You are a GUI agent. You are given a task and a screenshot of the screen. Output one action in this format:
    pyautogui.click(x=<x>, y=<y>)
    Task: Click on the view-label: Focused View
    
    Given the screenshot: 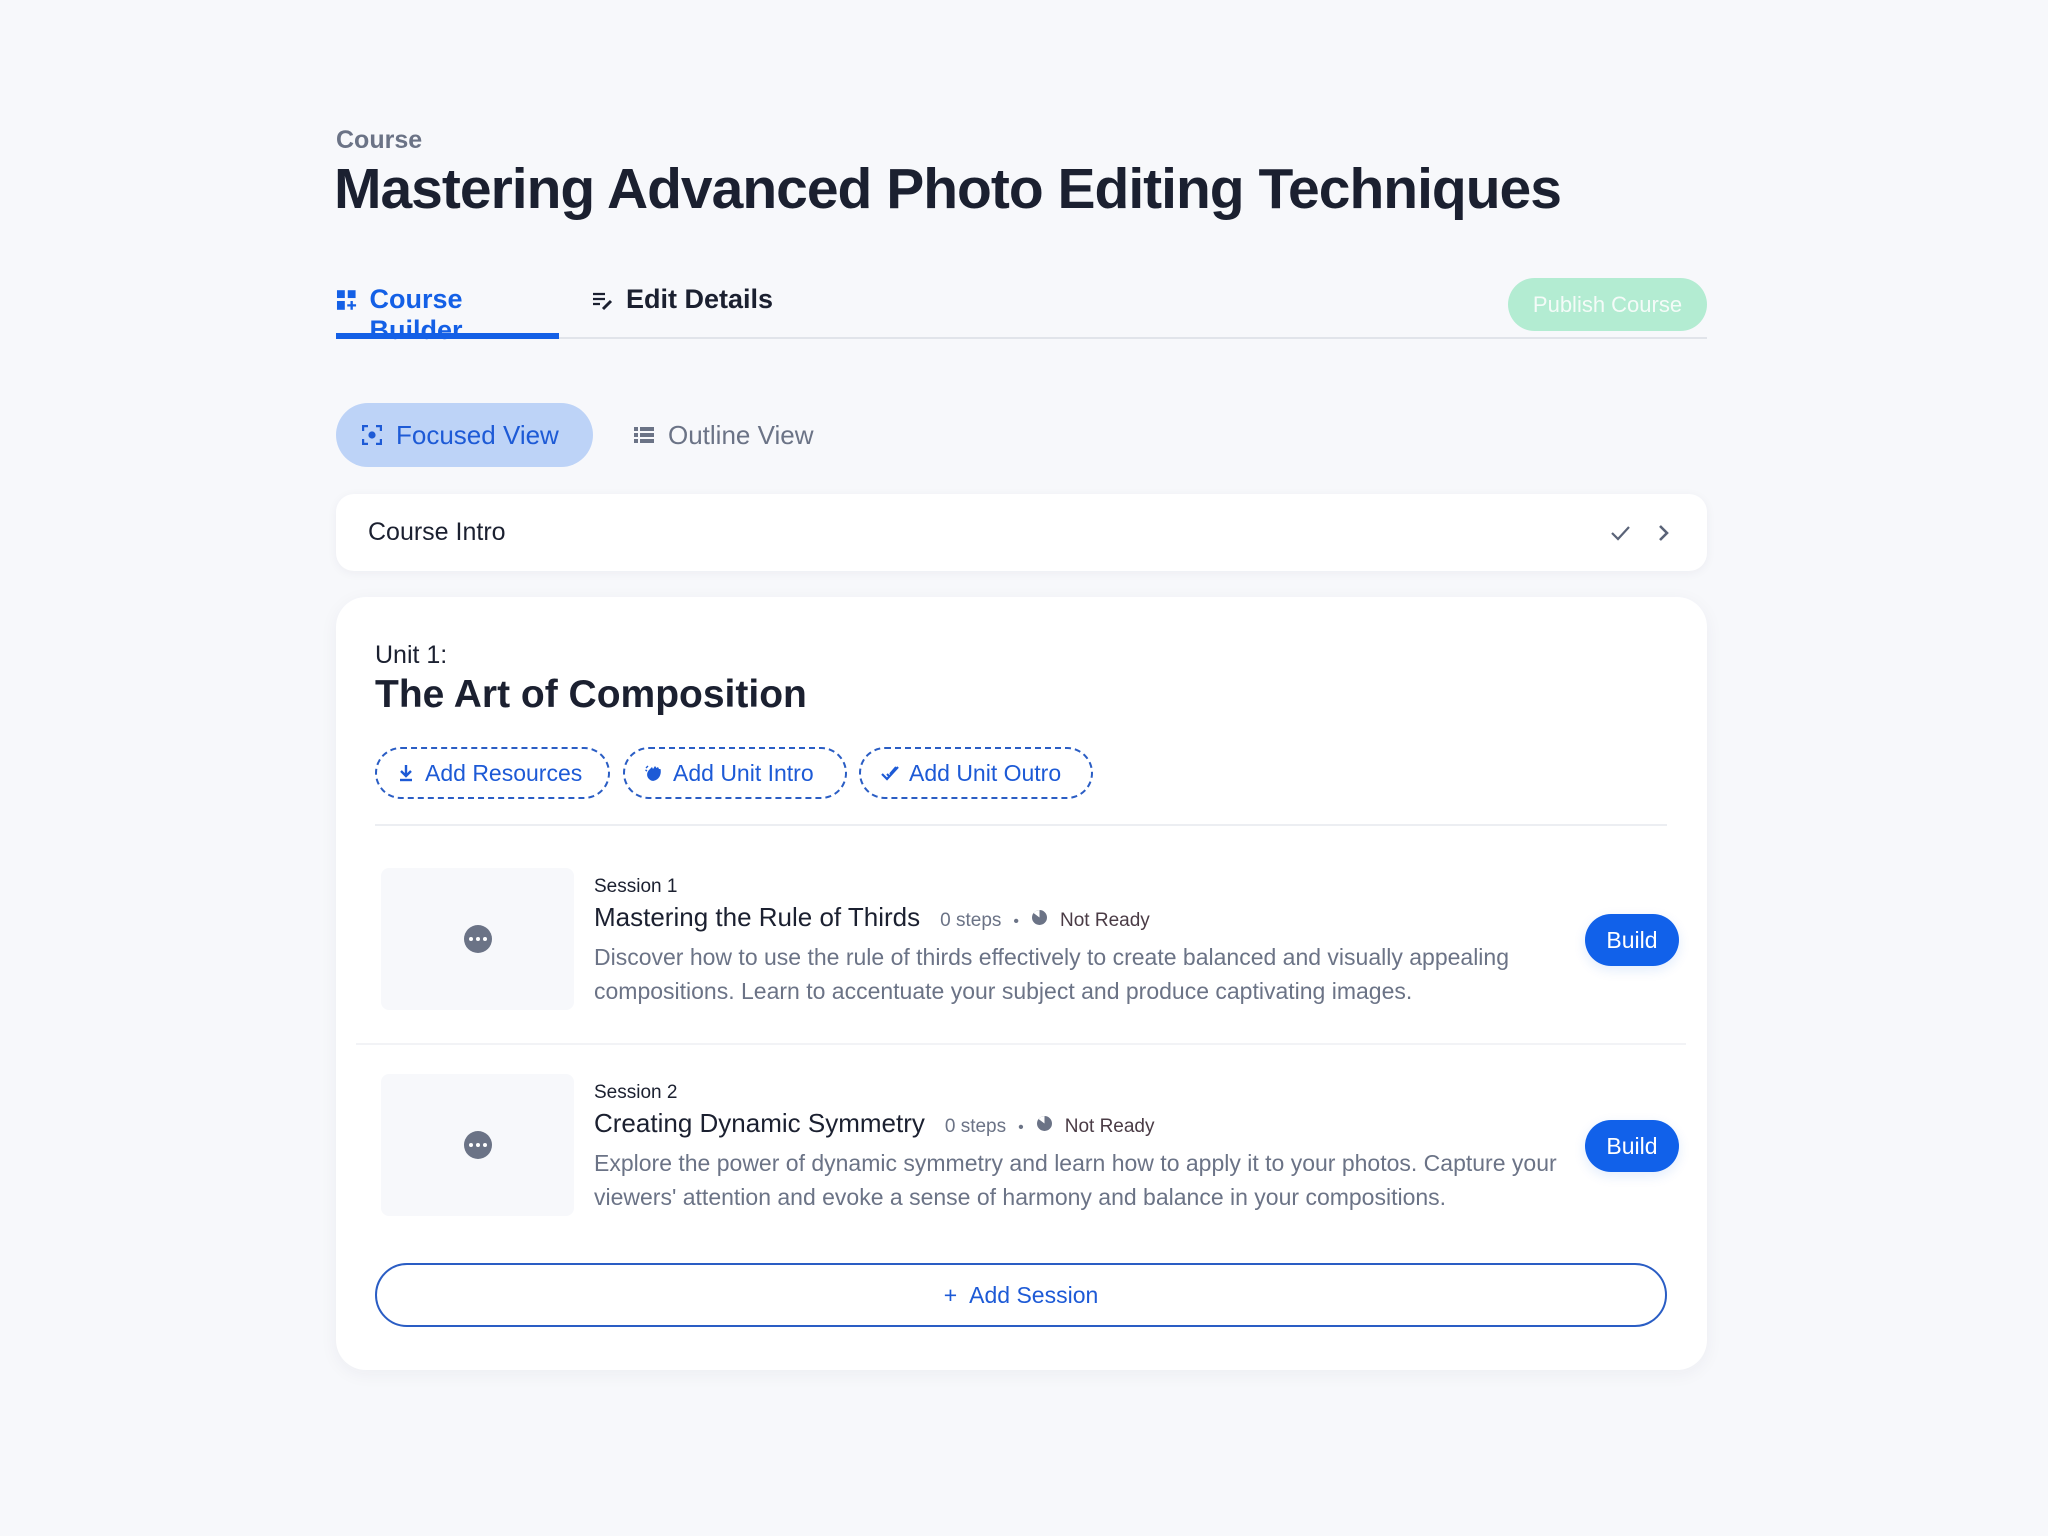 What is the action you would take?
    pyautogui.click(x=477, y=434)
    